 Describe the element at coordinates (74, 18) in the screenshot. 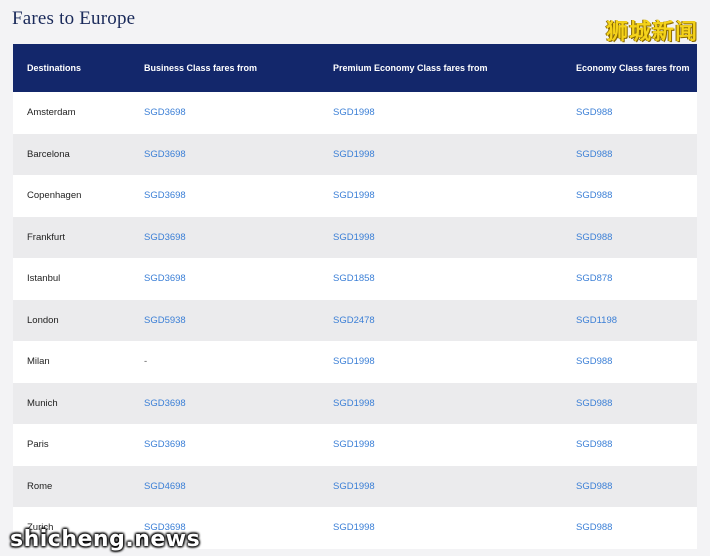

I see `page-title: Fares to Europe` at that location.